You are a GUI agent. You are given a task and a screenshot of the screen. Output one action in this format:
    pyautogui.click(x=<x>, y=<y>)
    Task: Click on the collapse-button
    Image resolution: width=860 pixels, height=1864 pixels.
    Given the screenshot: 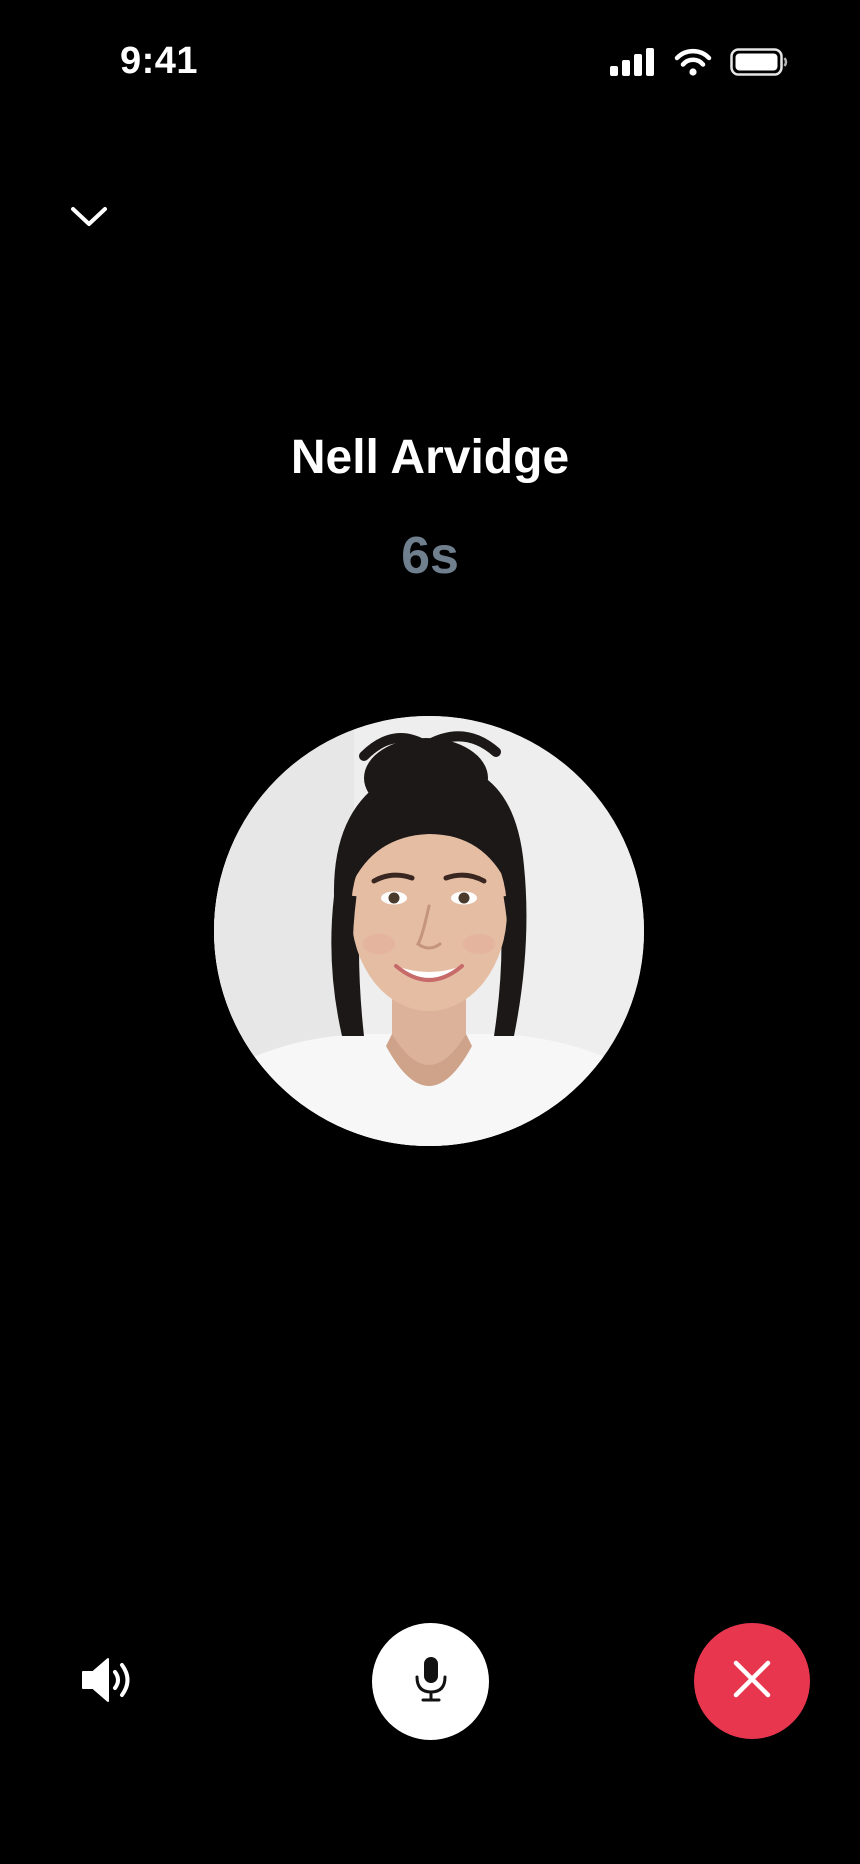 What is the action you would take?
    pyautogui.click(x=89, y=219)
    